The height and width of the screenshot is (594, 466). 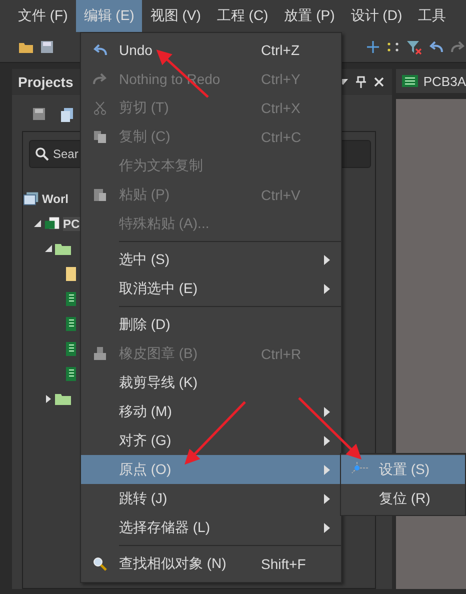 I want to click on tree-item: PC, so click(x=71, y=223).